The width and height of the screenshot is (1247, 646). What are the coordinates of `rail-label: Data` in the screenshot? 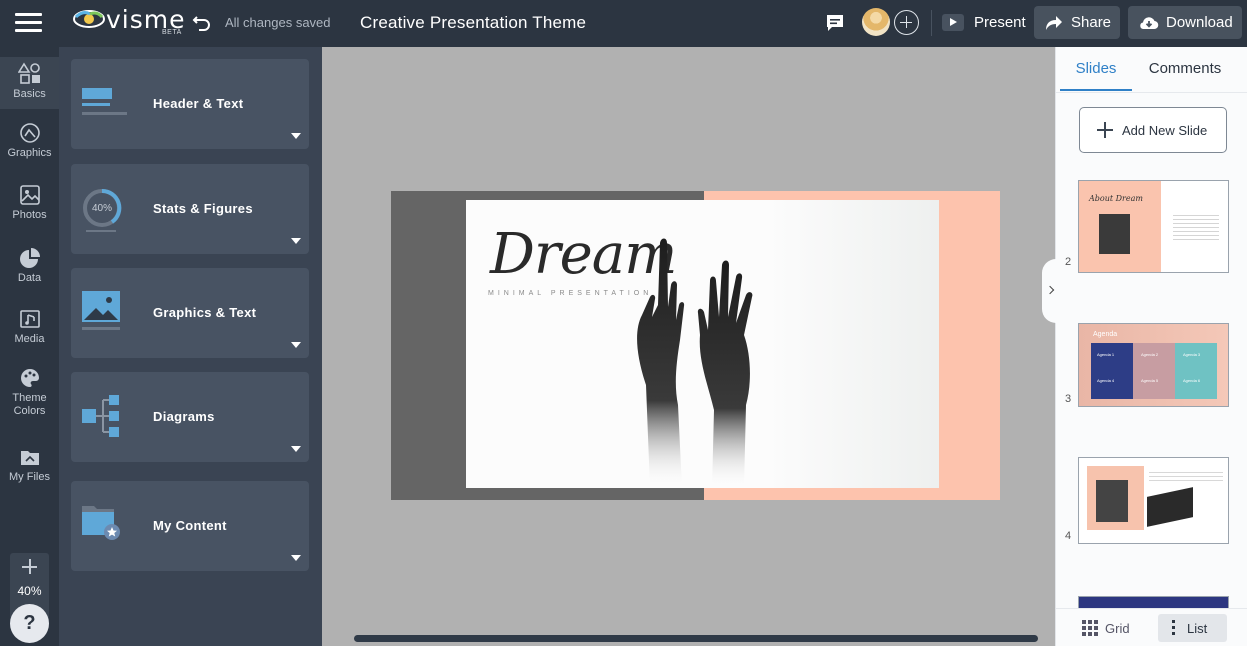 It's located at (29, 278).